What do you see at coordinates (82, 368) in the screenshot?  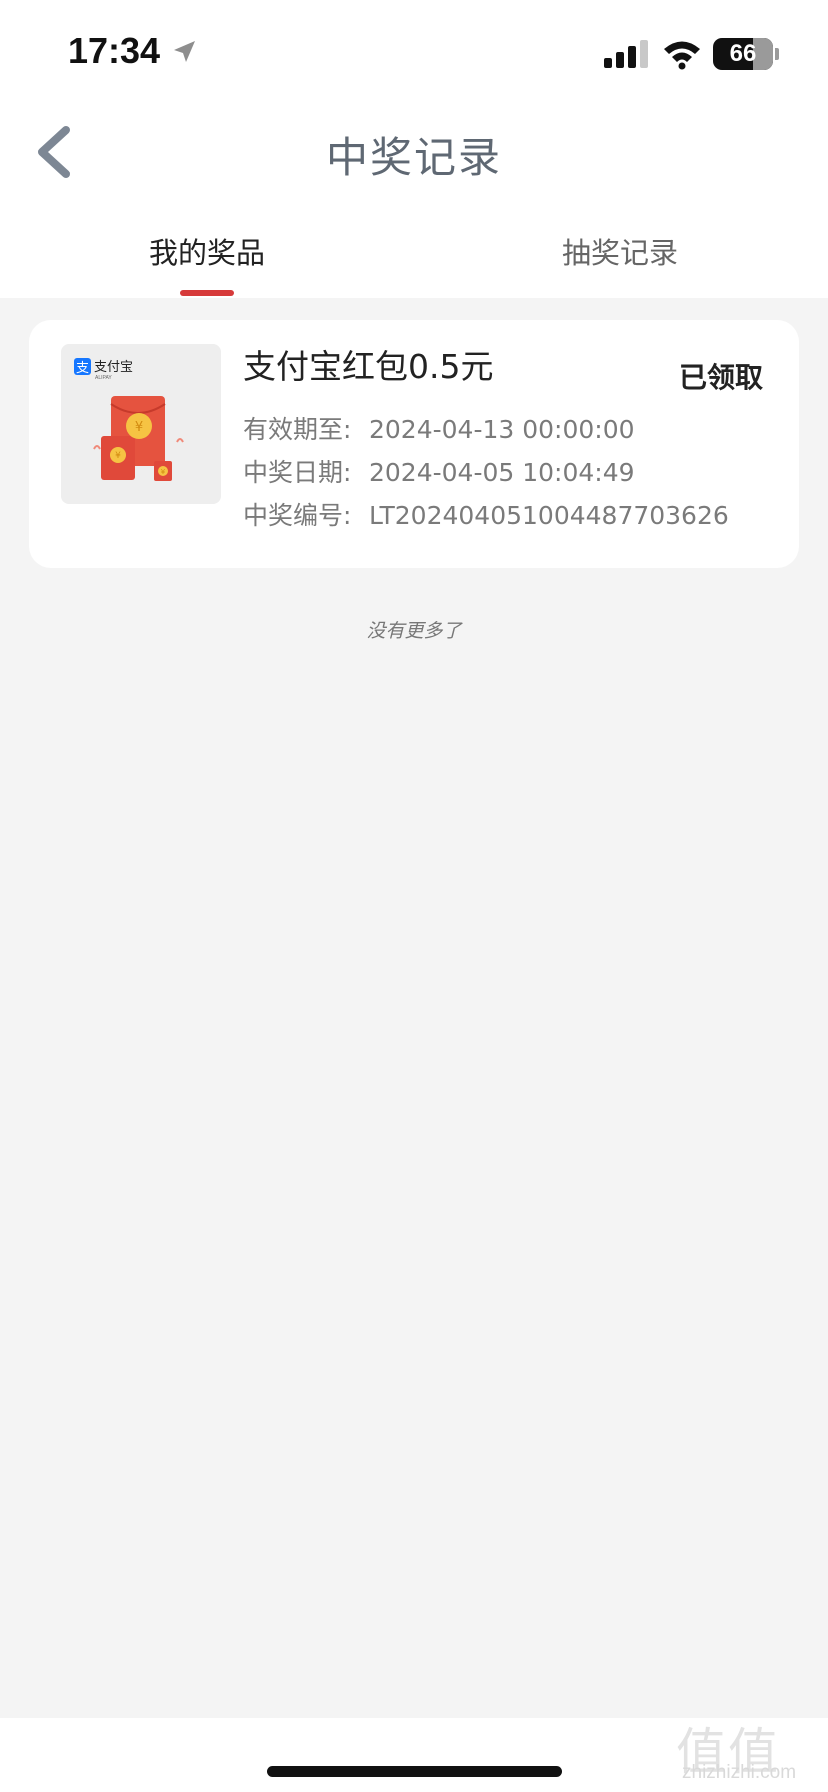 I see `svg-text: 支` at bounding box center [82, 368].